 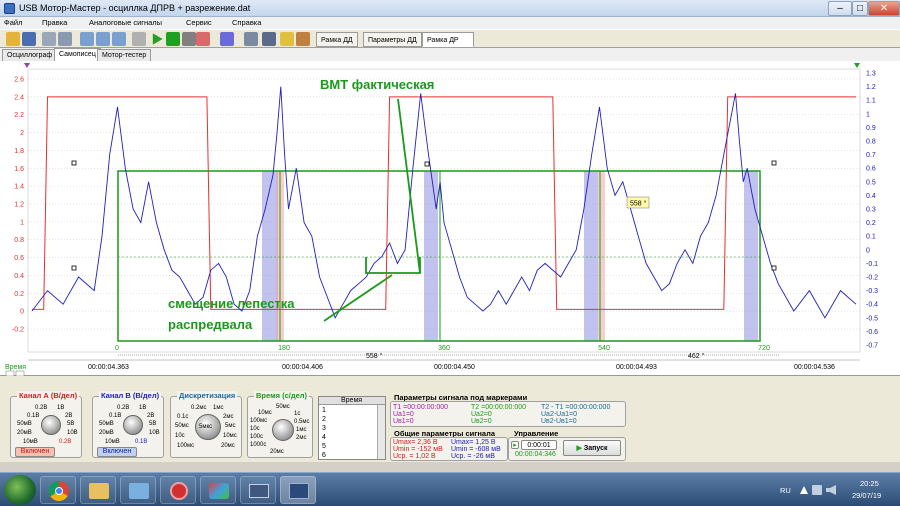 I want to click on clock-date: 29/07/19, so click(x=866, y=495).